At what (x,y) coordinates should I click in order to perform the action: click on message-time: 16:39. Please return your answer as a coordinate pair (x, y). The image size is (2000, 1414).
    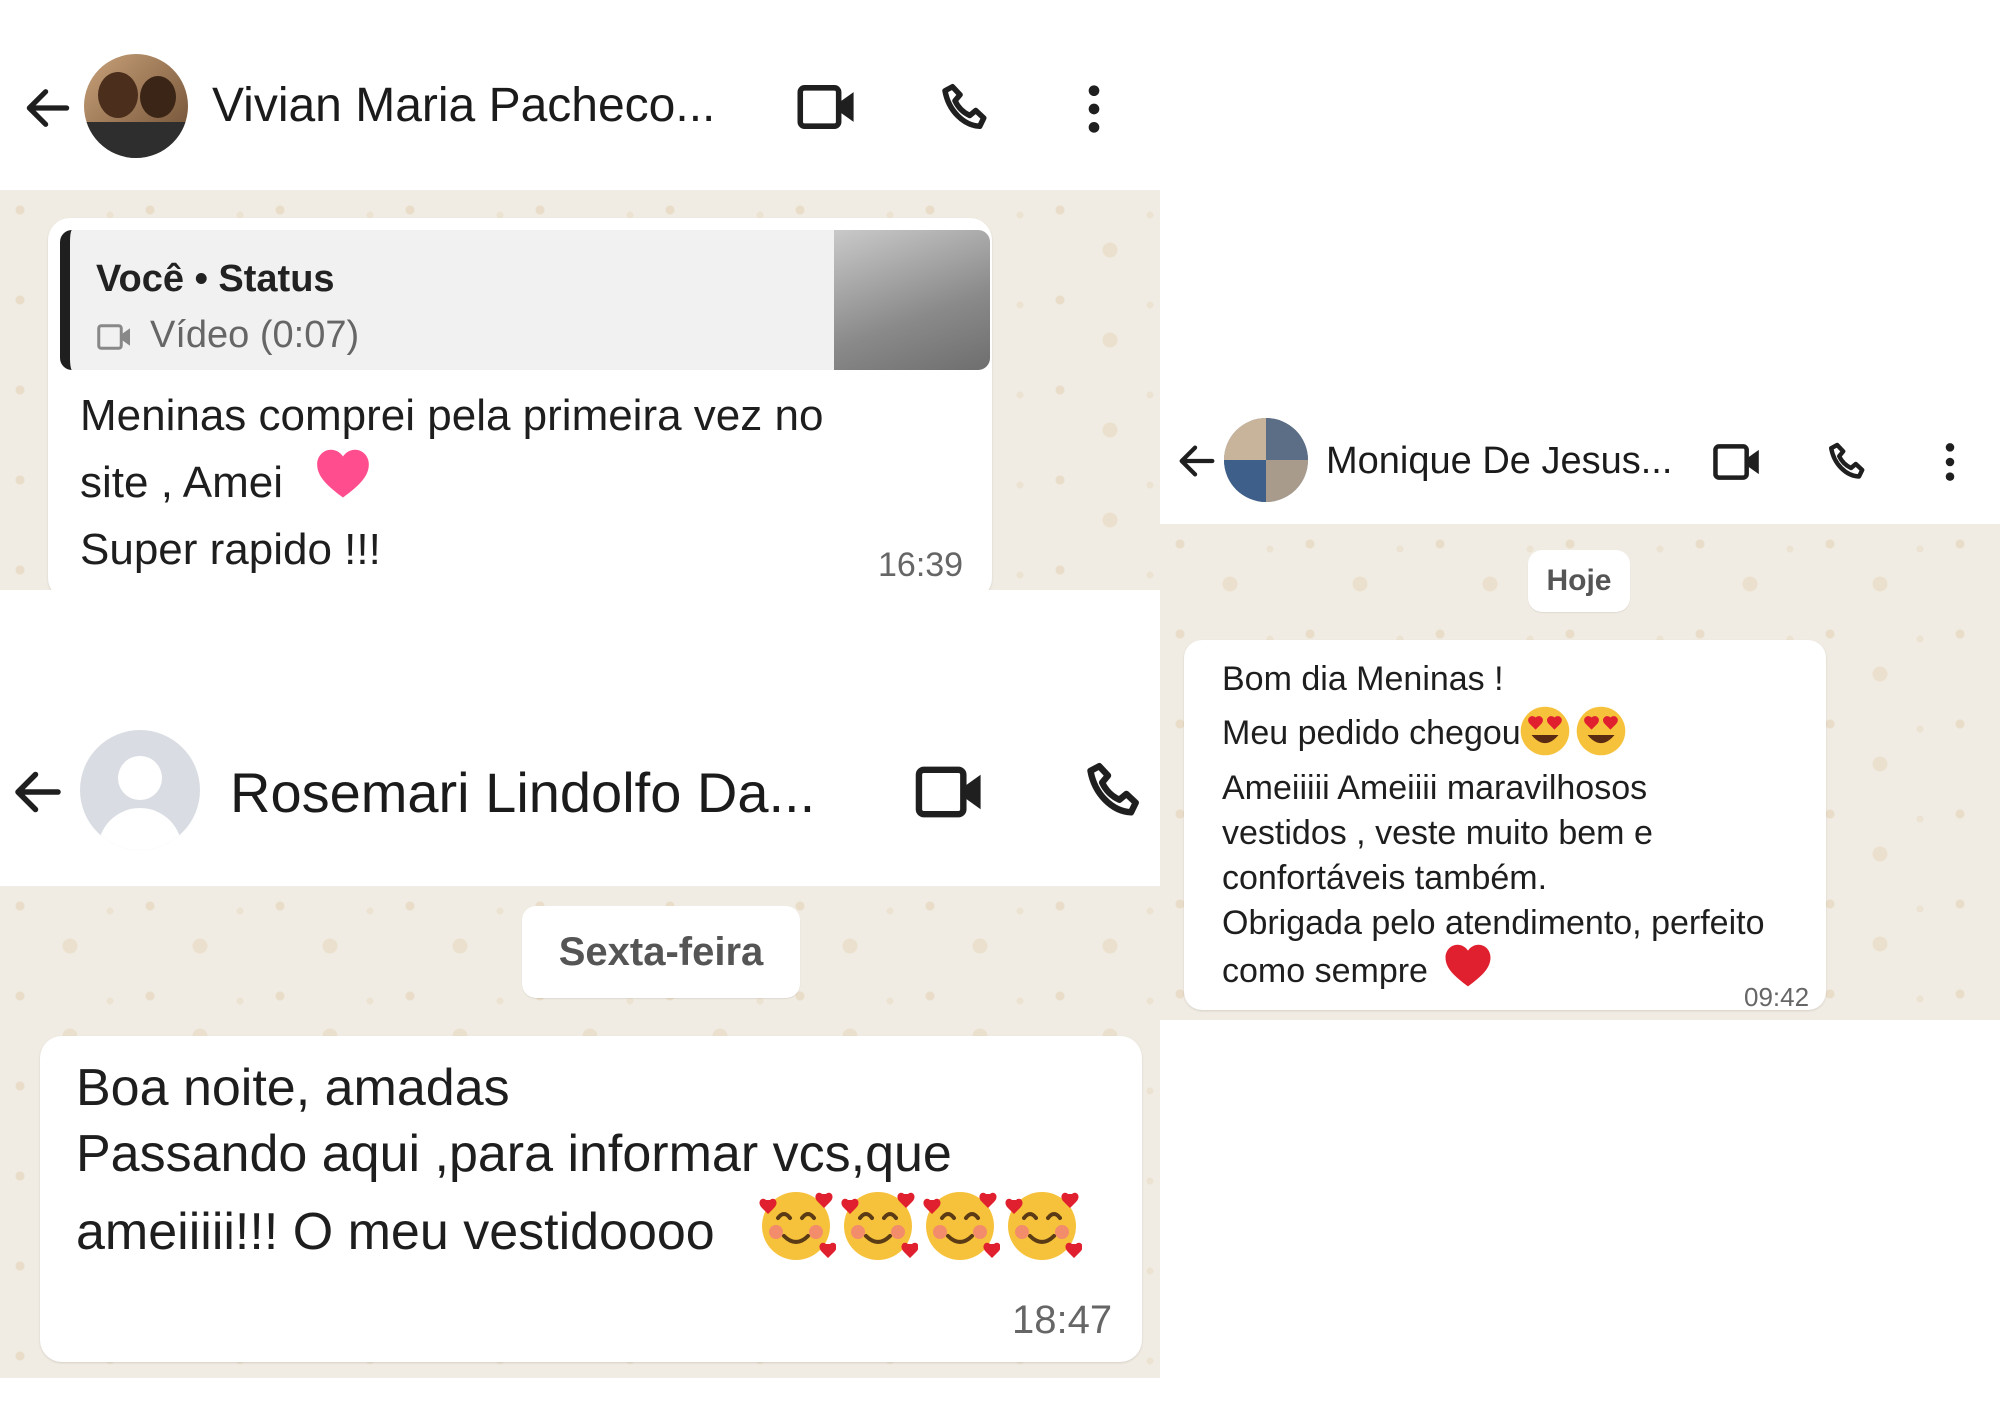
    Looking at the image, I should click on (921, 565).